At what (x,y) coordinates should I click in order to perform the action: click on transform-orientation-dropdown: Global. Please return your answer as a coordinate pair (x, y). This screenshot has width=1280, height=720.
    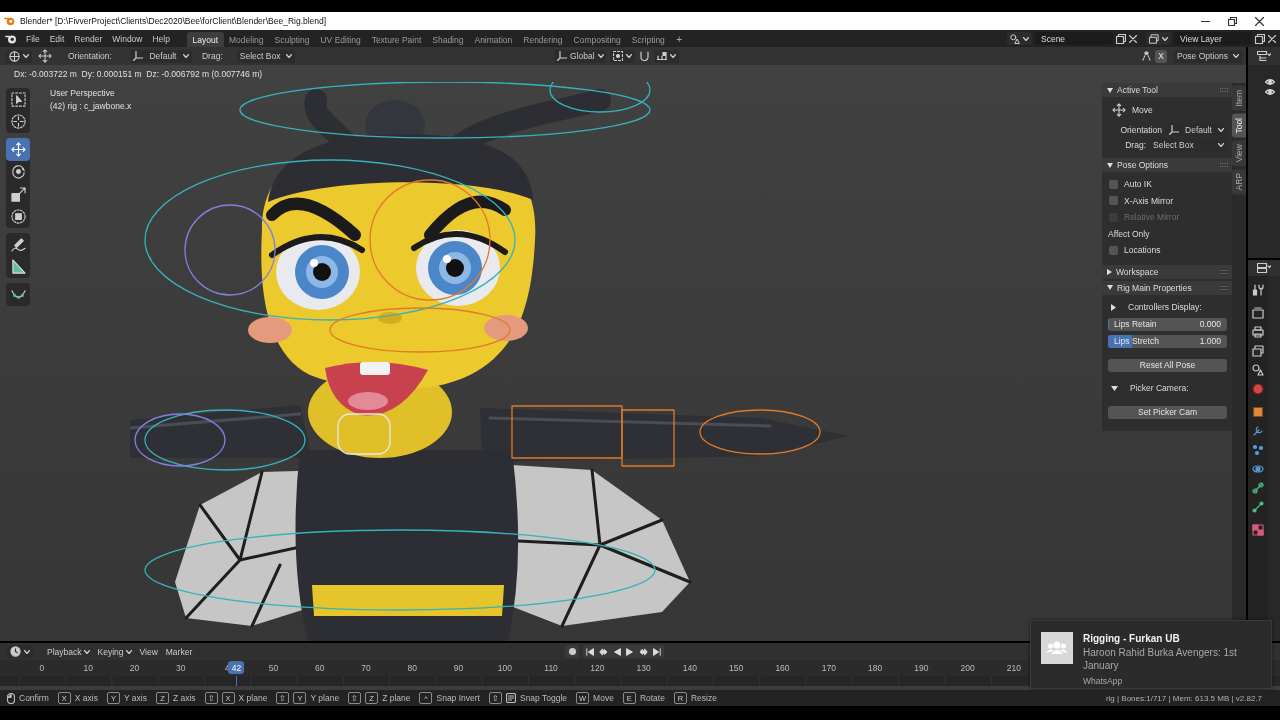
    Looking at the image, I should click on (580, 56).